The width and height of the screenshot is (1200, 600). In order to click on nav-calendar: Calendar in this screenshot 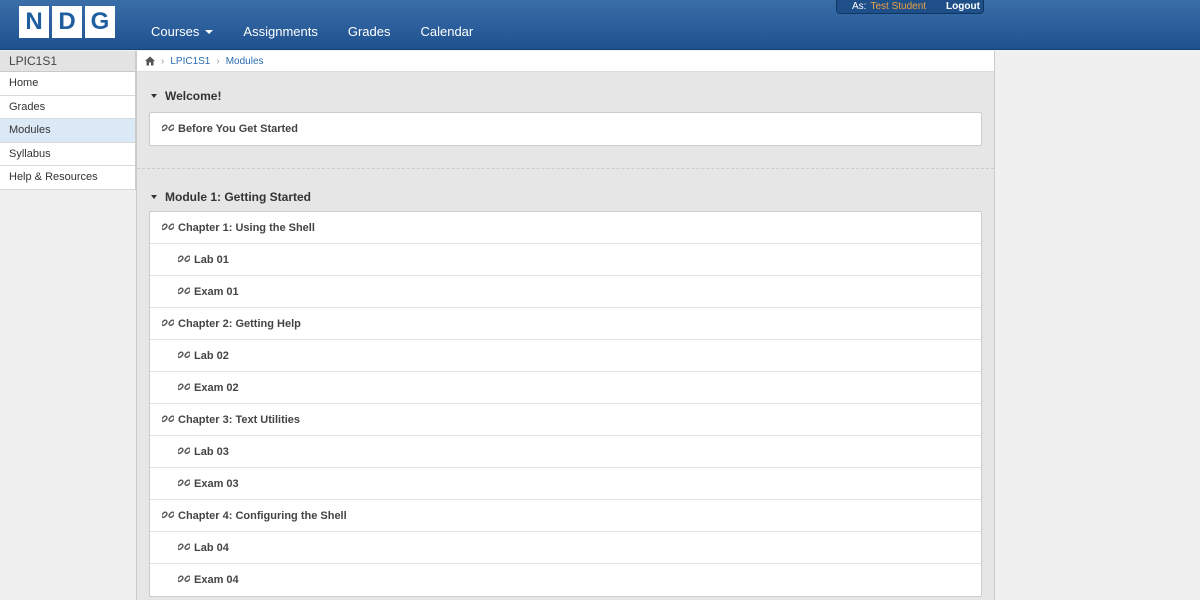, I will do `click(446, 25)`.